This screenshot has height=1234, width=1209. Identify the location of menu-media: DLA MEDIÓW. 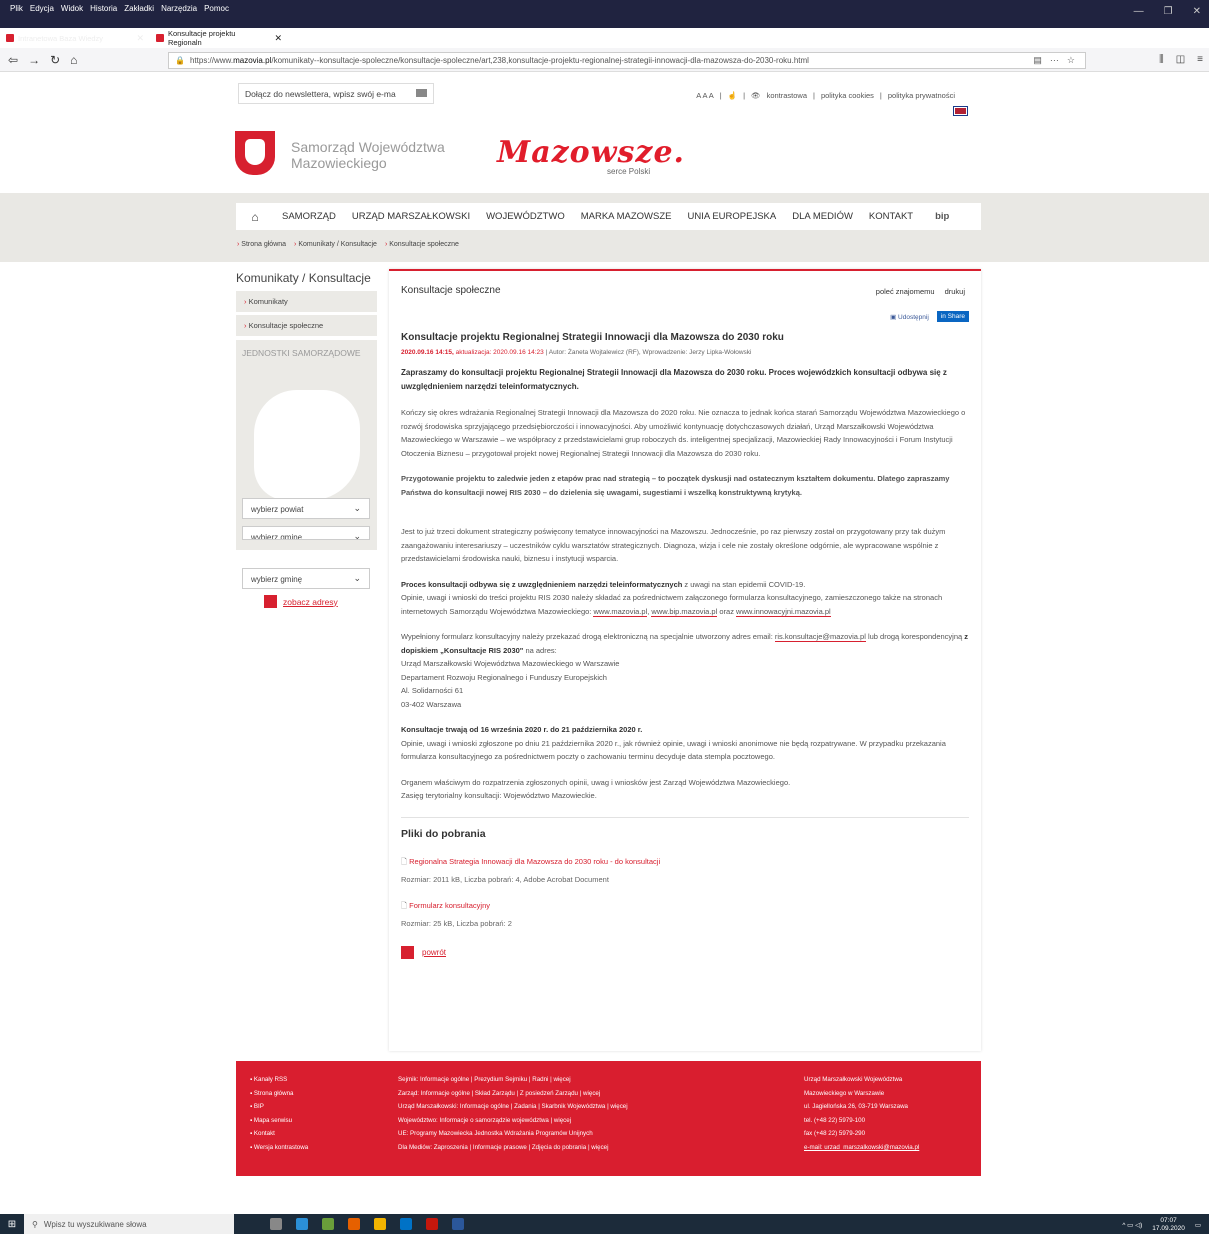
(822, 216).